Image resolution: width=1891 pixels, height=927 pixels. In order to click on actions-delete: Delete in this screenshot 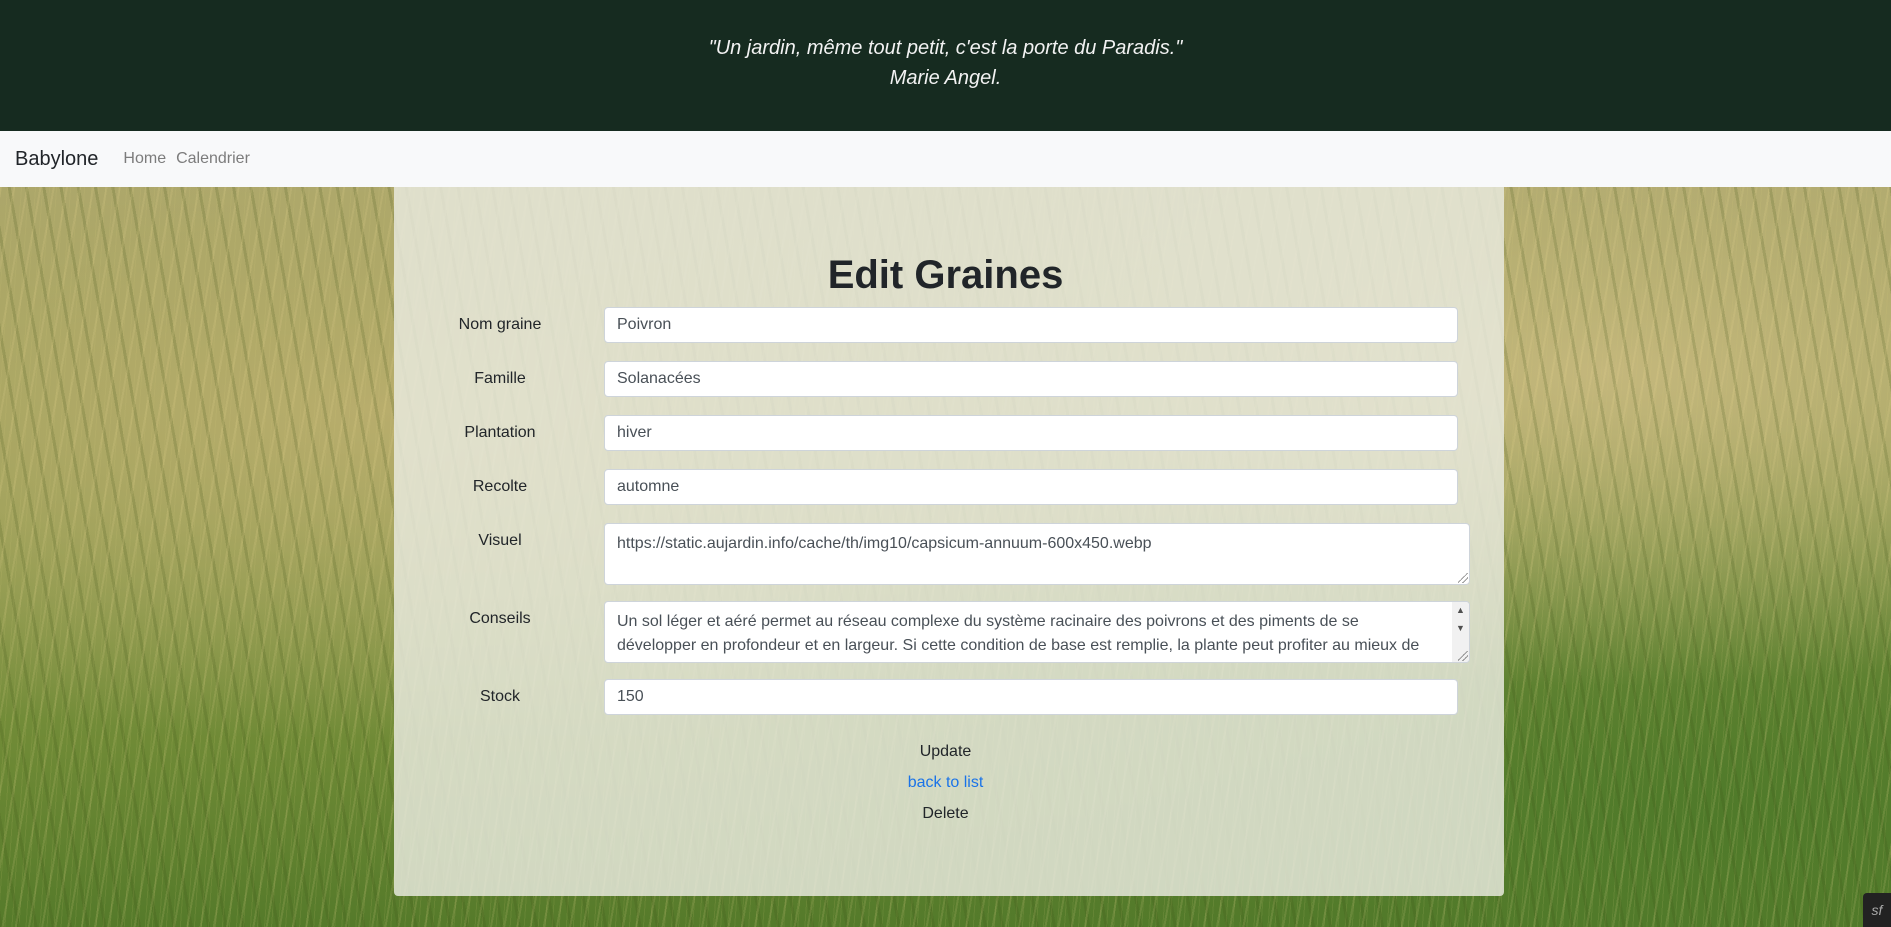, I will do `click(945, 814)`.